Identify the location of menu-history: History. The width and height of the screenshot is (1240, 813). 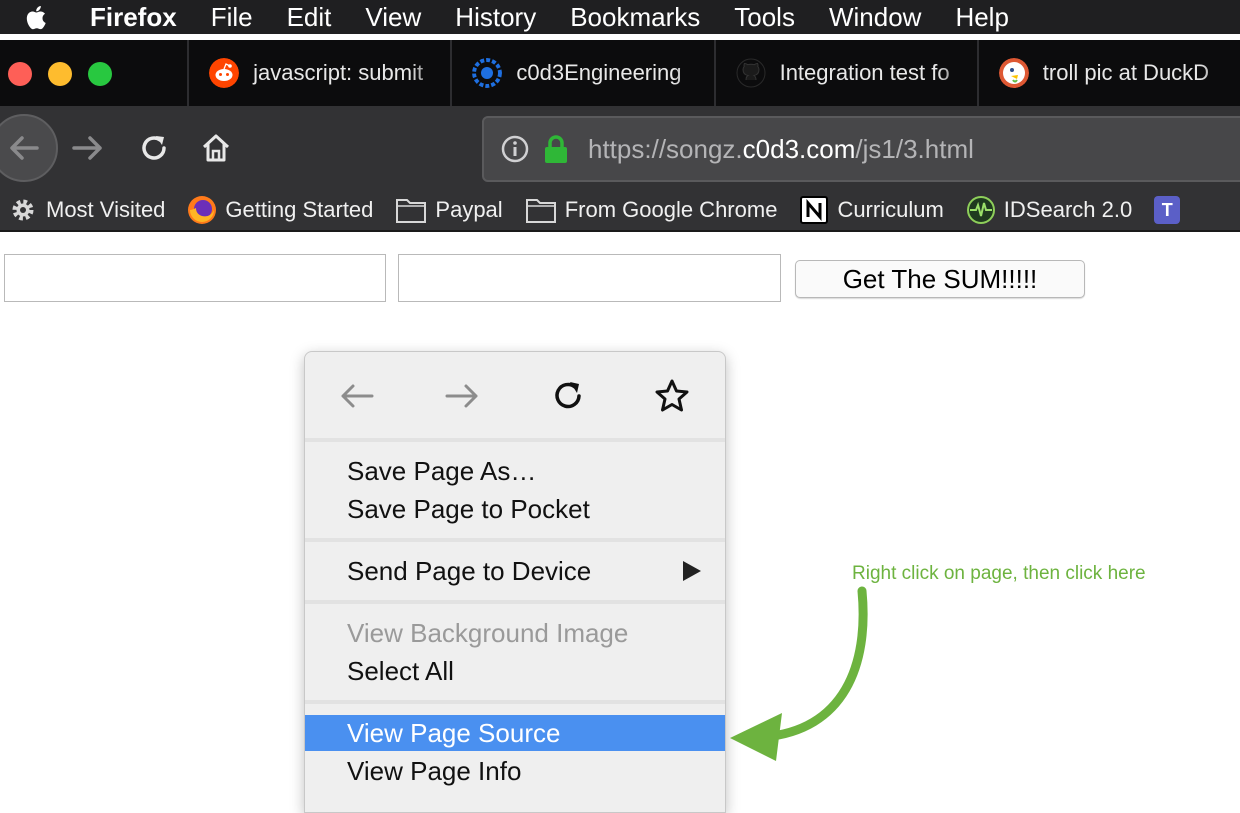
(495, 17).